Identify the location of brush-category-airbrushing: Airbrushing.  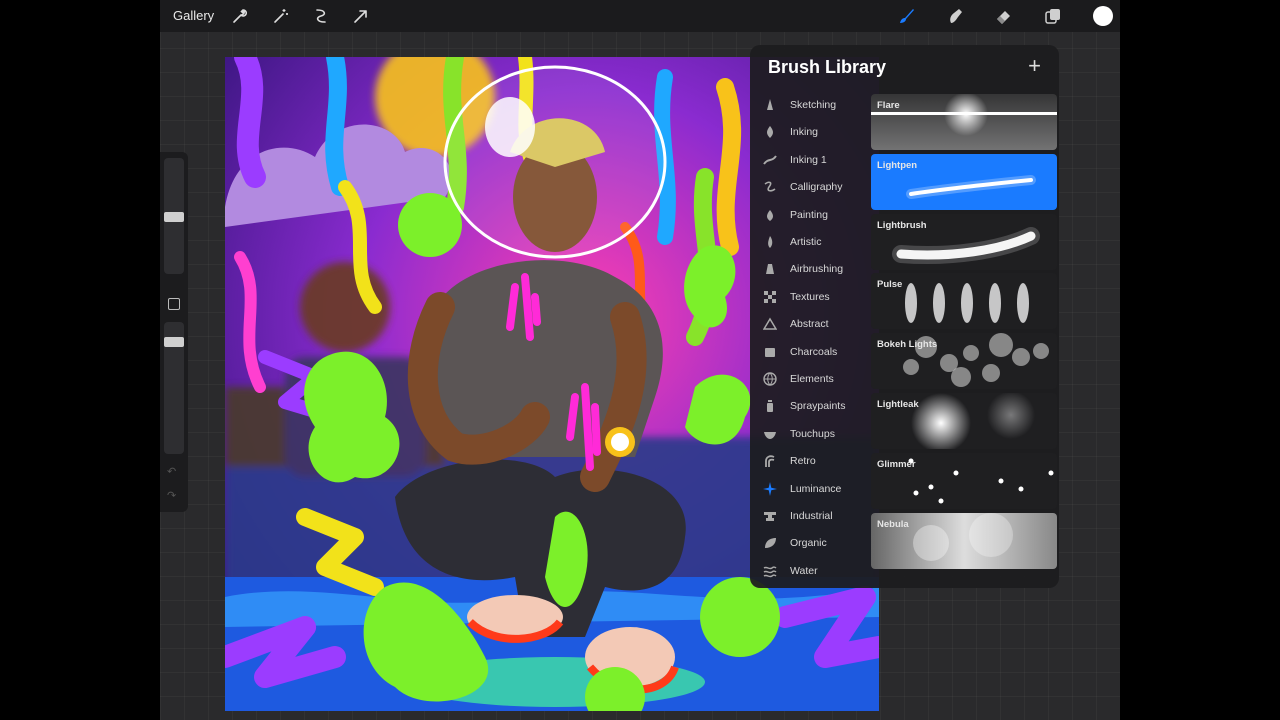
(812, 269).